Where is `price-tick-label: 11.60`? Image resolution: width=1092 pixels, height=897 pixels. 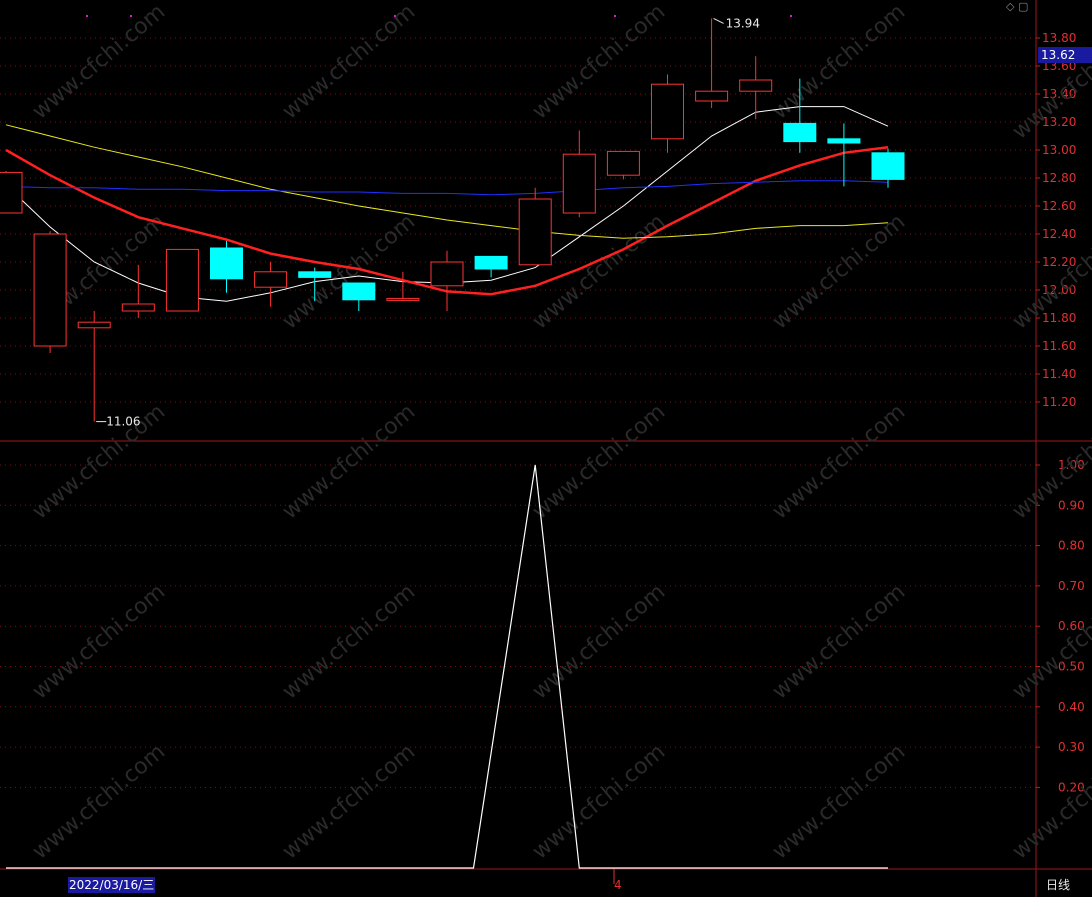 price-tick-label: 11.60 is located at coordinates (1059, 346).